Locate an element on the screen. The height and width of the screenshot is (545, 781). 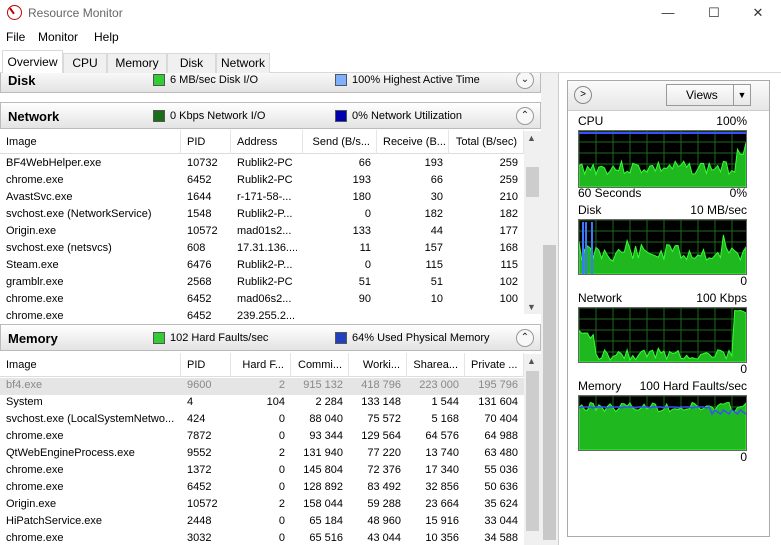
table-row: BF4WebHelper.exe 10732 Rublik2-PC 66 193 259 is located at coordinates (262, 164).